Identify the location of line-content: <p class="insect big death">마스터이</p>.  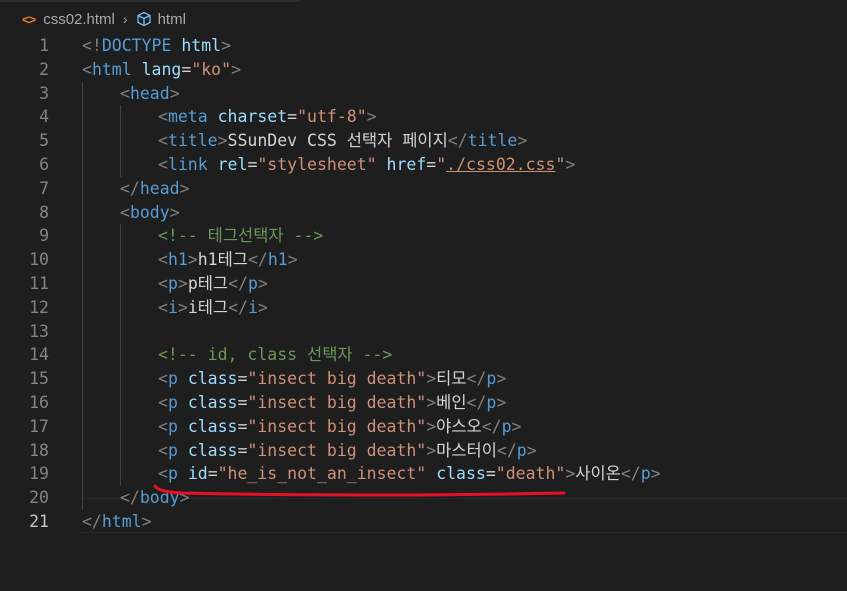
(347, 451).